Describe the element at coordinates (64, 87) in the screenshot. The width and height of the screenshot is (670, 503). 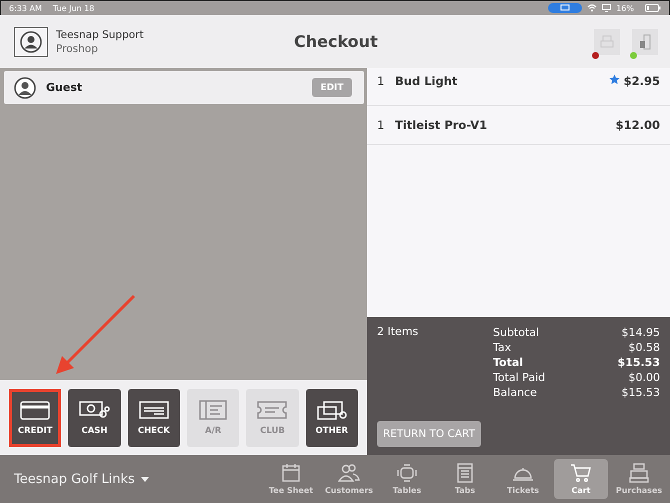
I see `customer-name: Guest` at that location.